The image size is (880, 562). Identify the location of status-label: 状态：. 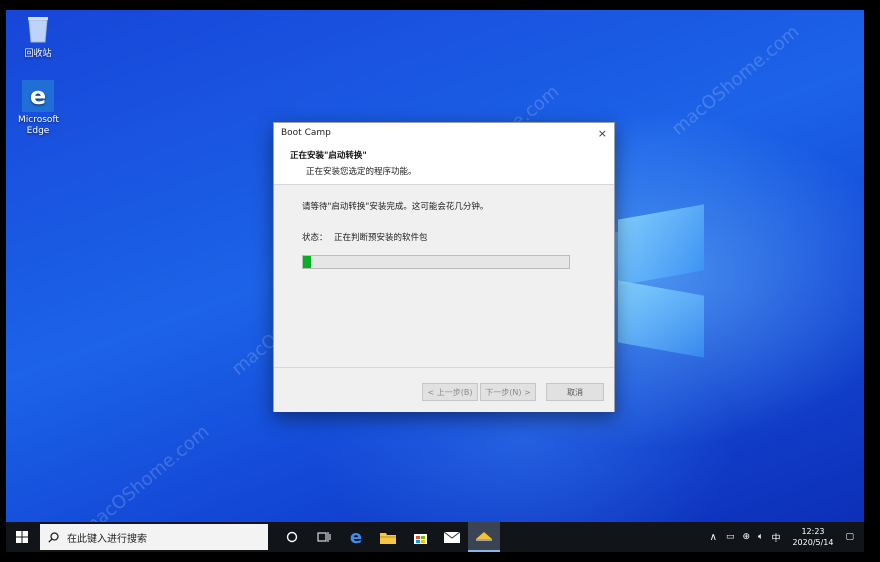
(315, 238).